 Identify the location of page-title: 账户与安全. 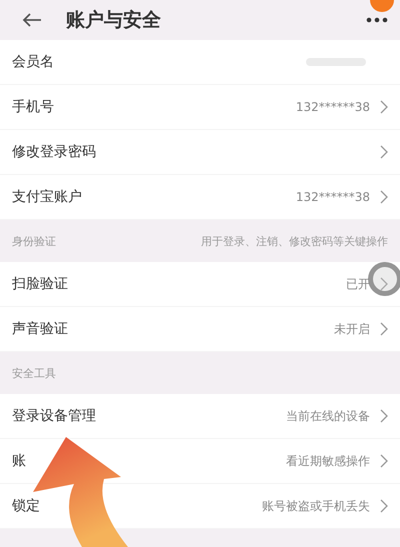
(114, 20).